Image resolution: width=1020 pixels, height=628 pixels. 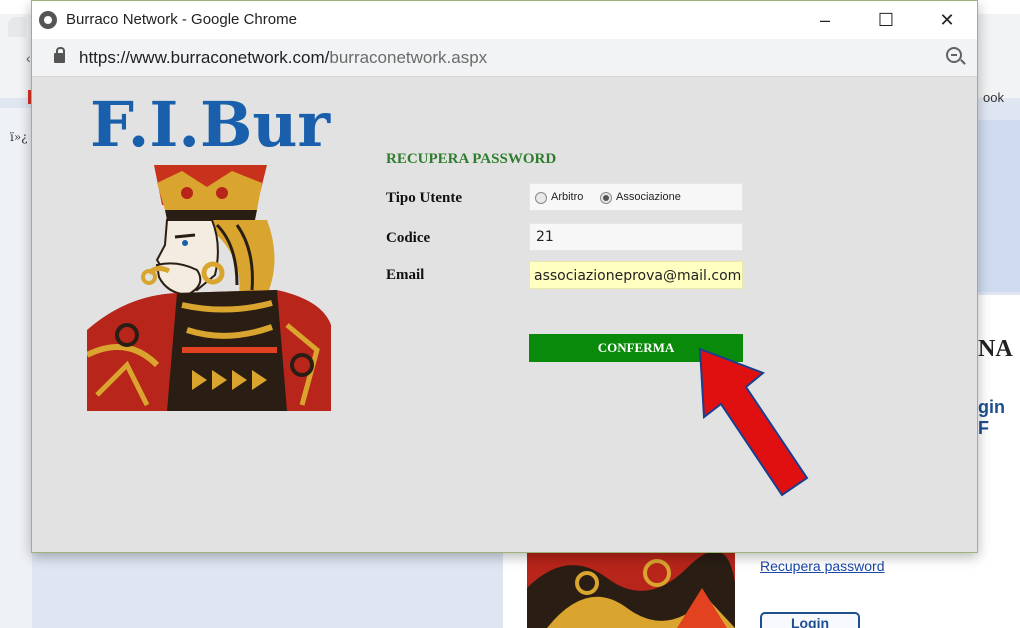 I want to click on arbitro-radio, so click(x=541, y=198).